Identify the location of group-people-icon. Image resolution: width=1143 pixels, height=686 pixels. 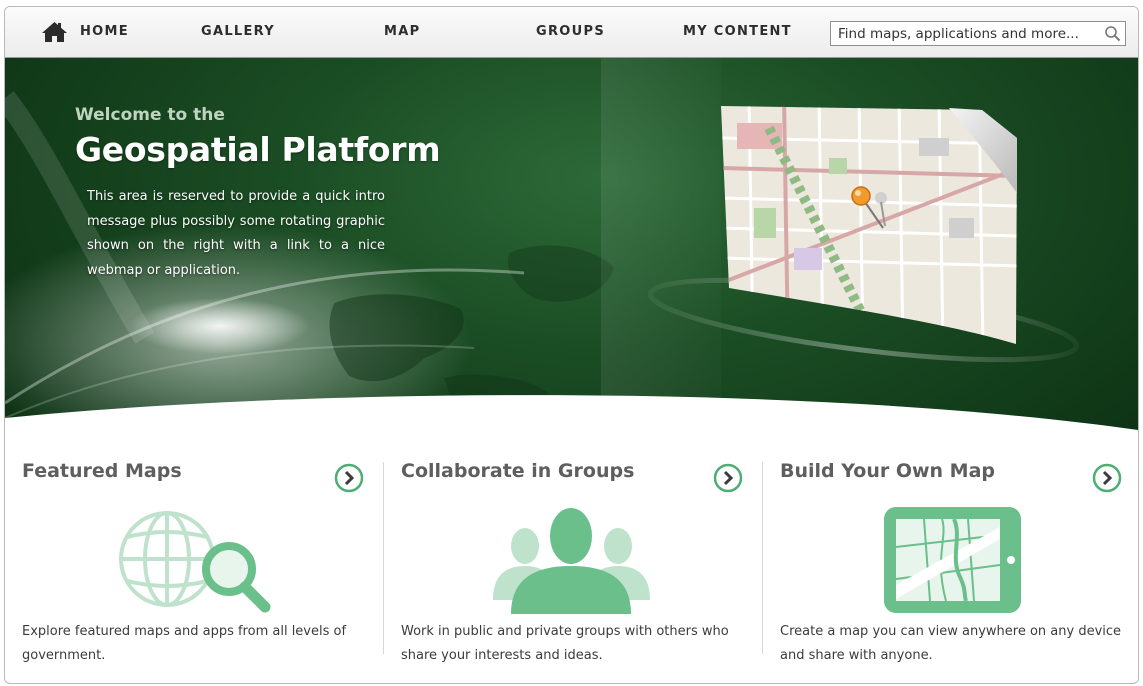
(571, 561).